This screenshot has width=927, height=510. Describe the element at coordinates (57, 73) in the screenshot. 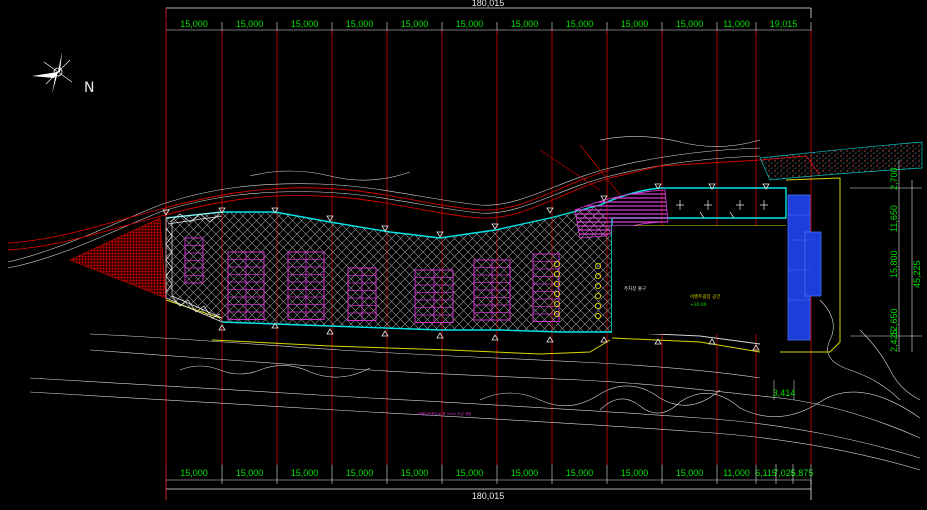

I see `north-arrow` at that location.